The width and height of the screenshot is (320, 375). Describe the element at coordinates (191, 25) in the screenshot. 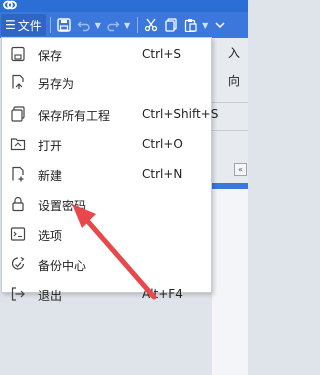

I see `paste-icon` at that location.